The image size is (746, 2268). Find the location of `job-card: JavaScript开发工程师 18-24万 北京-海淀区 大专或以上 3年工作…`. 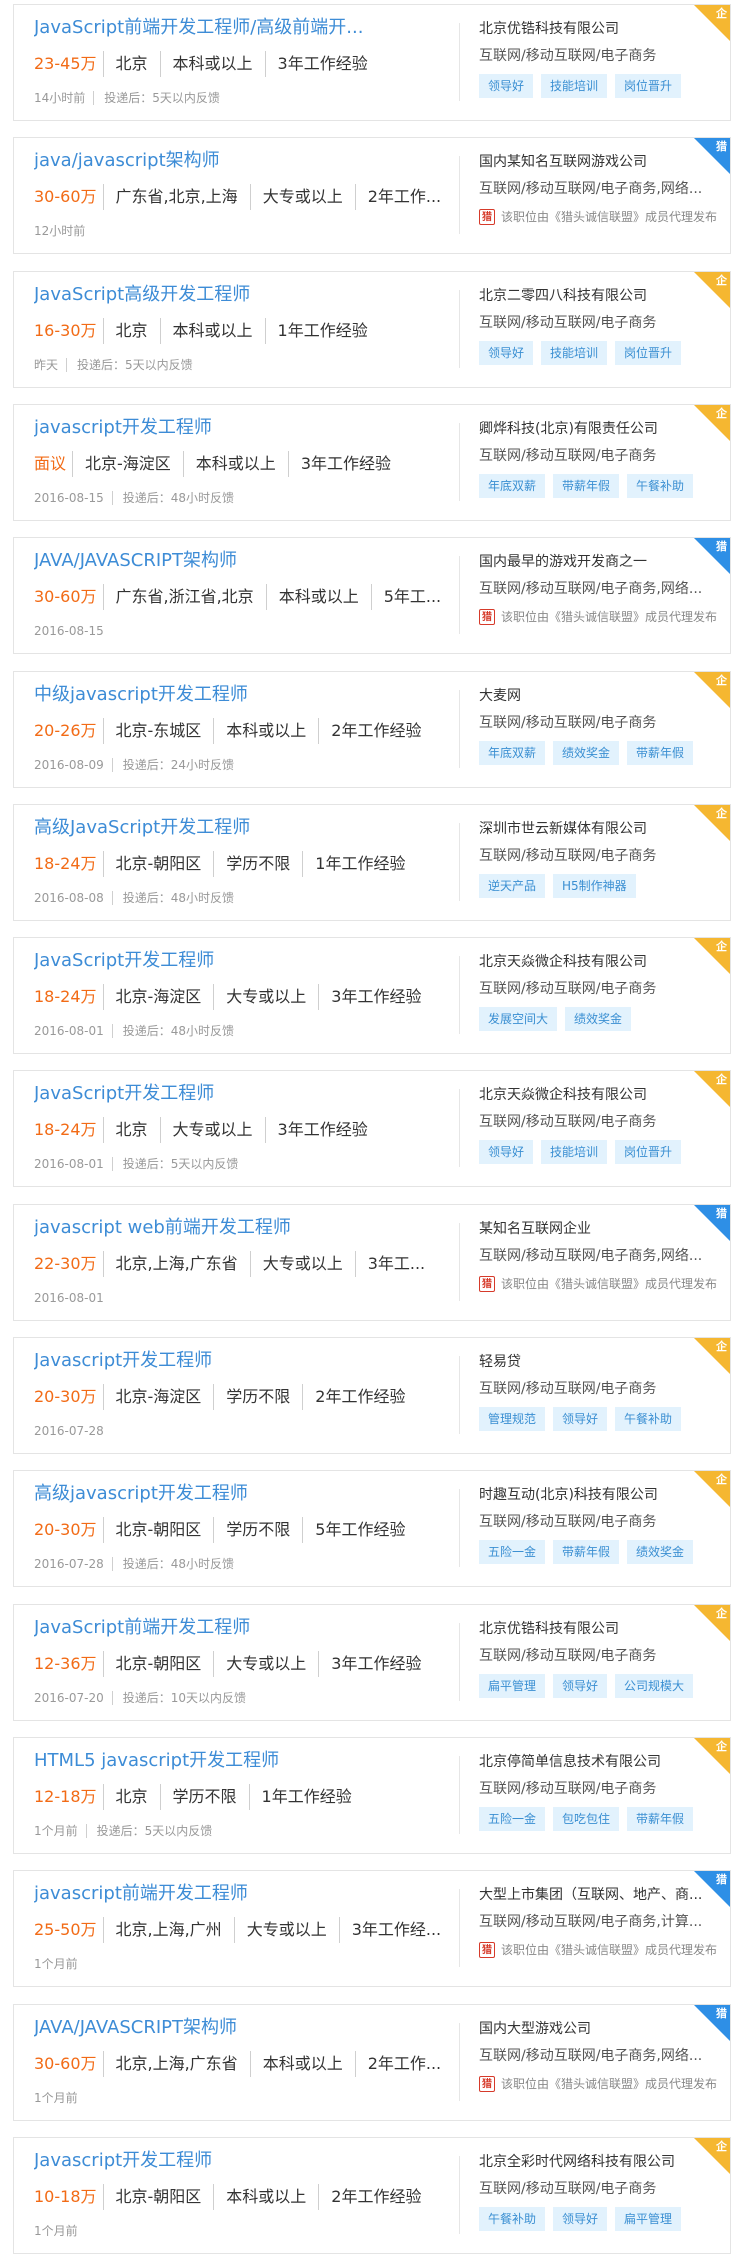

job-card: JavaScript开发工程师 18-24万 北京-海淀区 大专或以上 3年工作… is located at coordinates (372, 995).